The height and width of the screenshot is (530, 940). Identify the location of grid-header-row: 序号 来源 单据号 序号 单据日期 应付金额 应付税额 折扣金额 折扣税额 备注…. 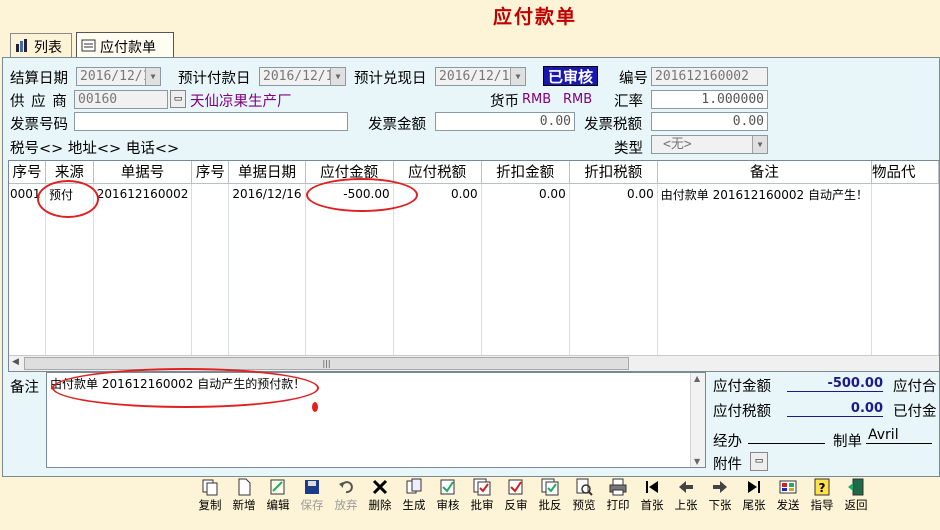
(474, 172).